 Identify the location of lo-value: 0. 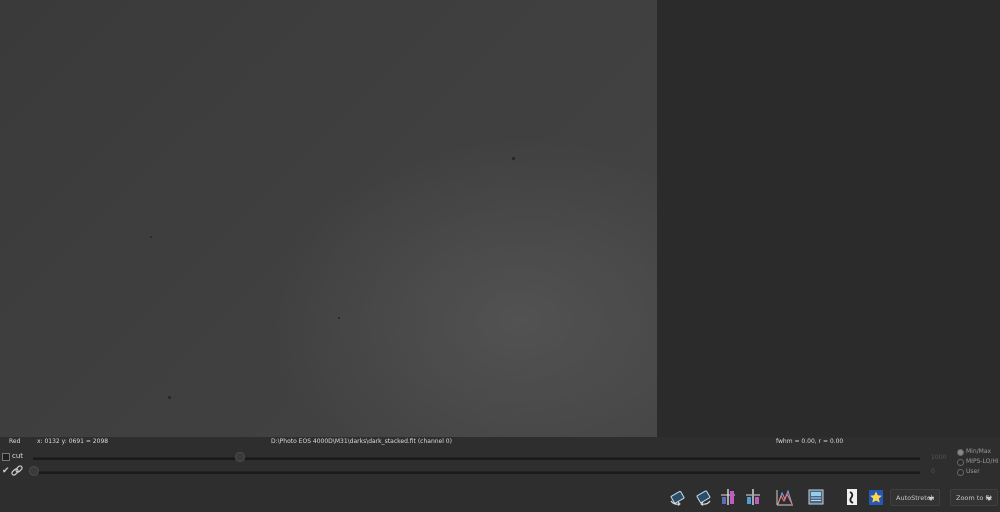
(933, 471).